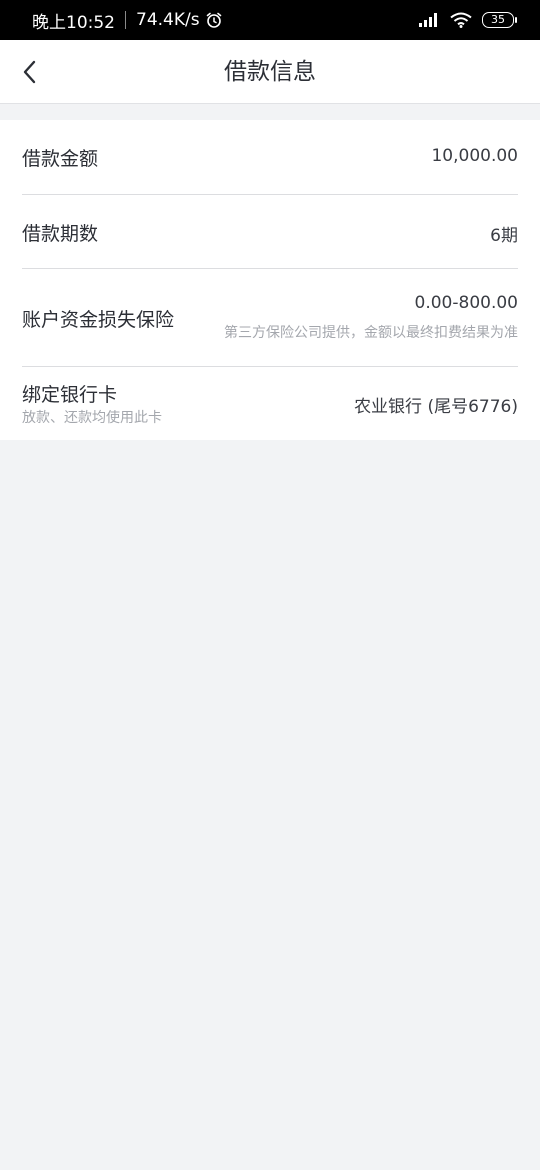 This screenshot has width=540, height=1170. I want to click on battery-icon: 35, so click(499, 20).